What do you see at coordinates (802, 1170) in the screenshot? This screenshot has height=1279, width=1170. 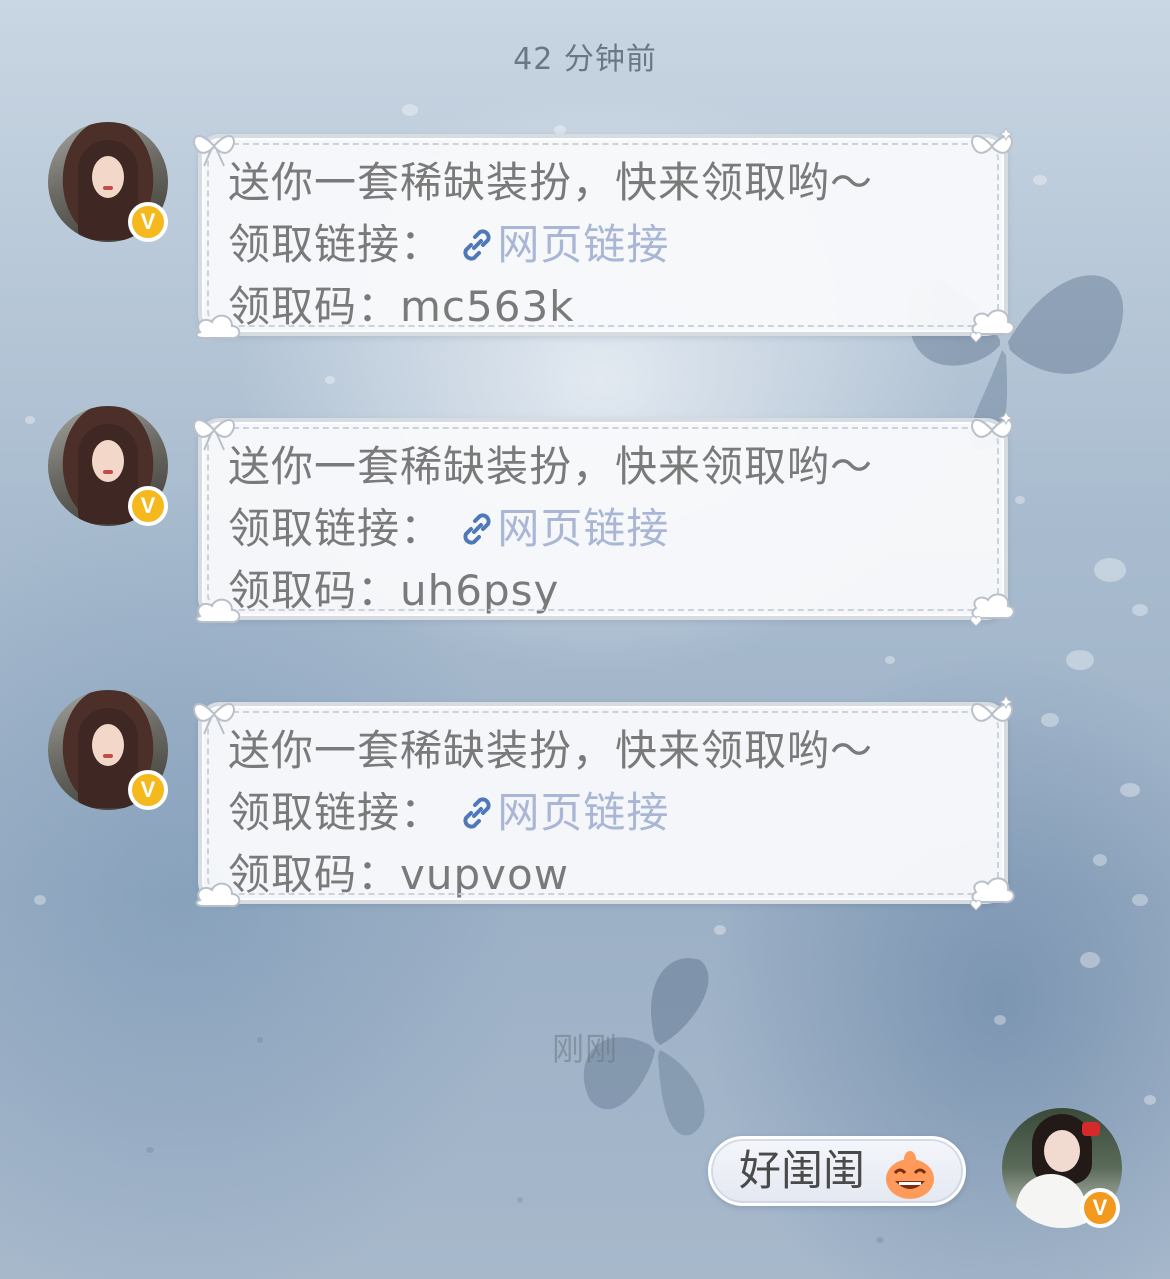 I see `reply-text: 好闺闺` at bounding box center [802, 1170].